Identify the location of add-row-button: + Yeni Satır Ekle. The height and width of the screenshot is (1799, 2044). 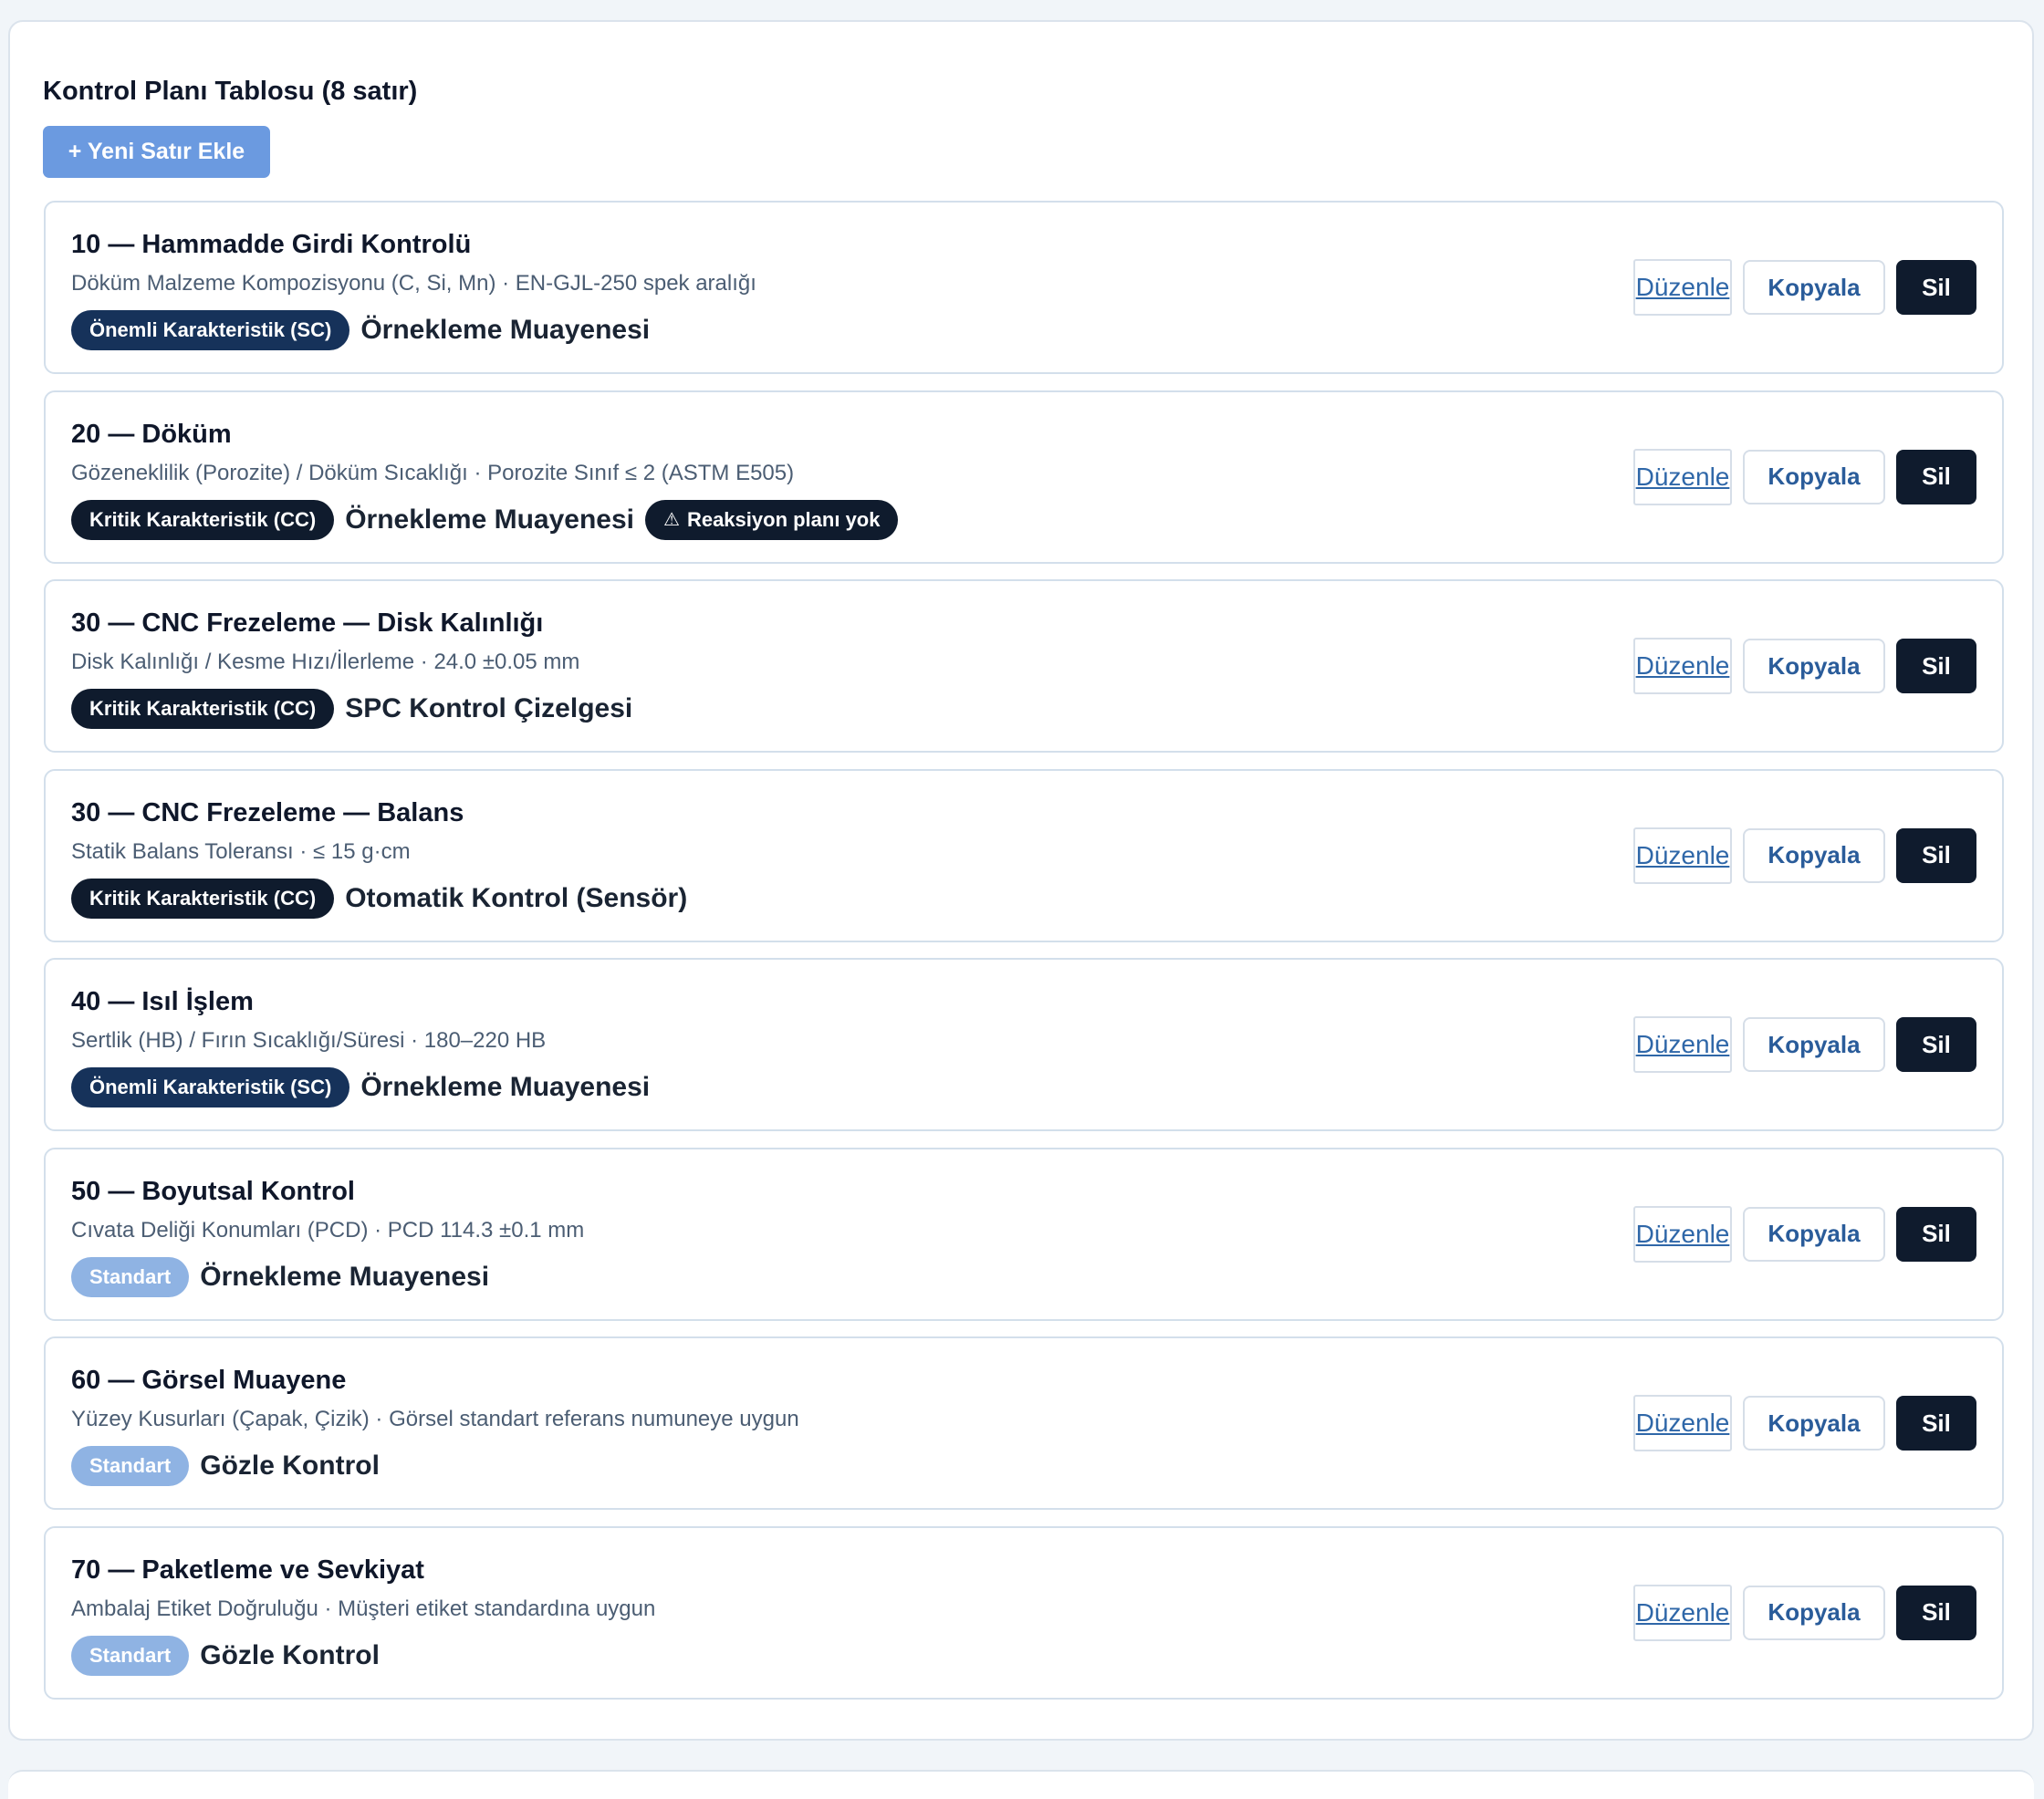
(156, 152).